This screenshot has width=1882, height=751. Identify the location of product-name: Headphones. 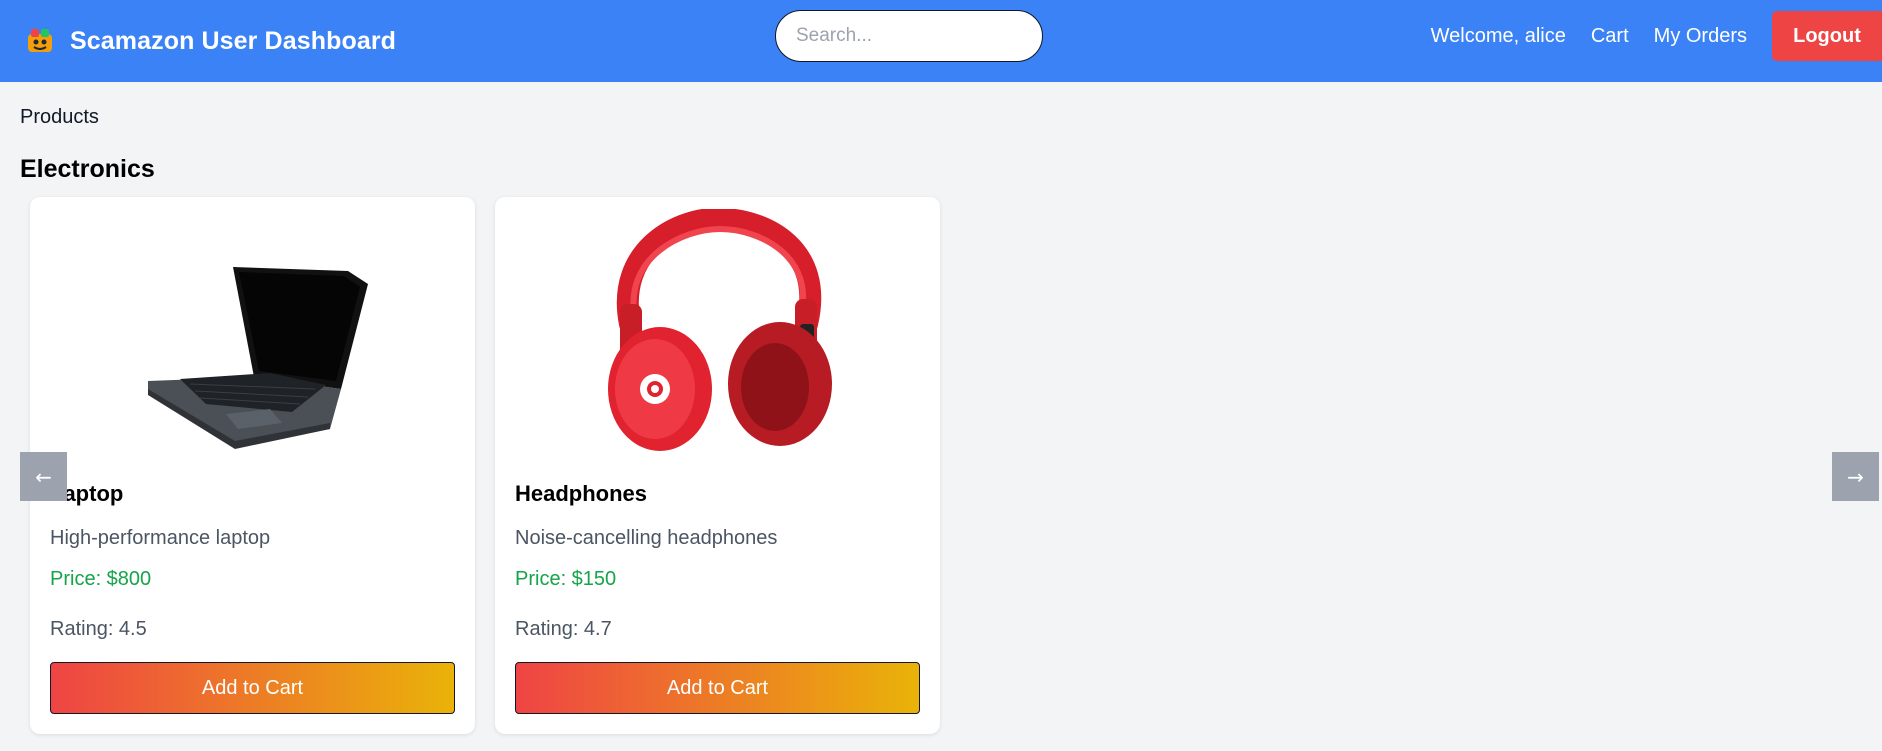
(581, 493).